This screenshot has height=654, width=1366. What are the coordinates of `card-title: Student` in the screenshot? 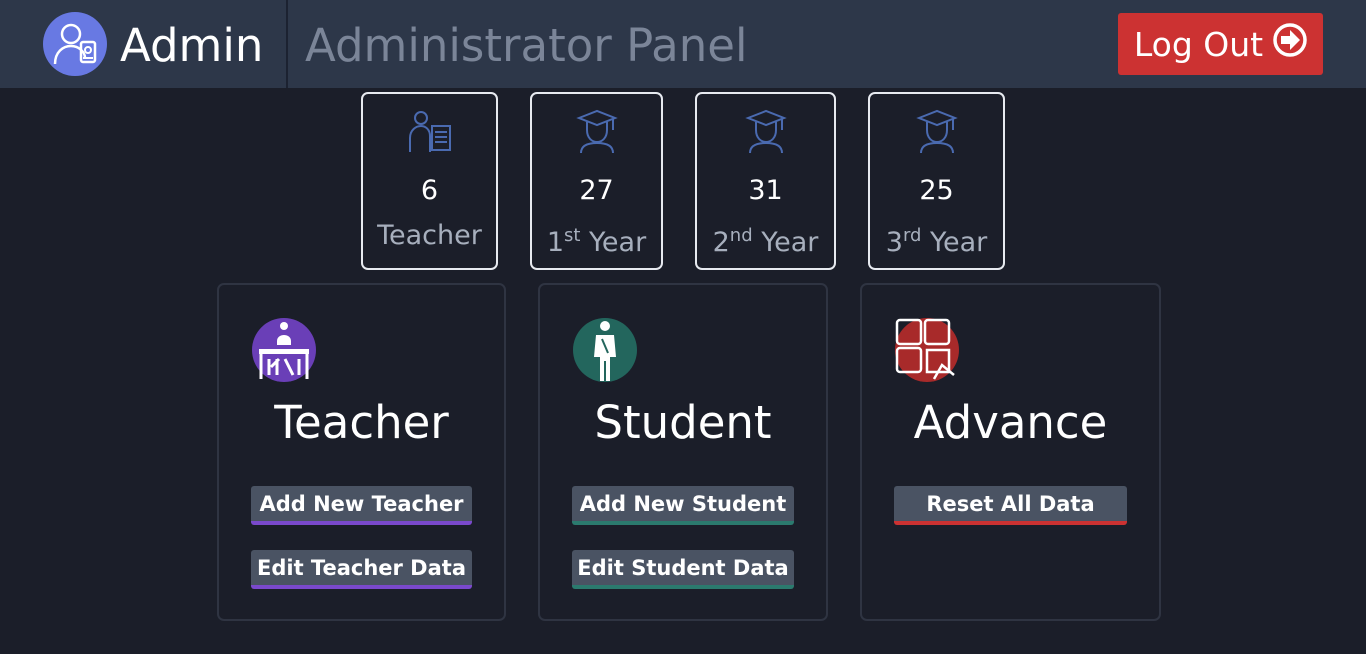 It's located at (683, 422).